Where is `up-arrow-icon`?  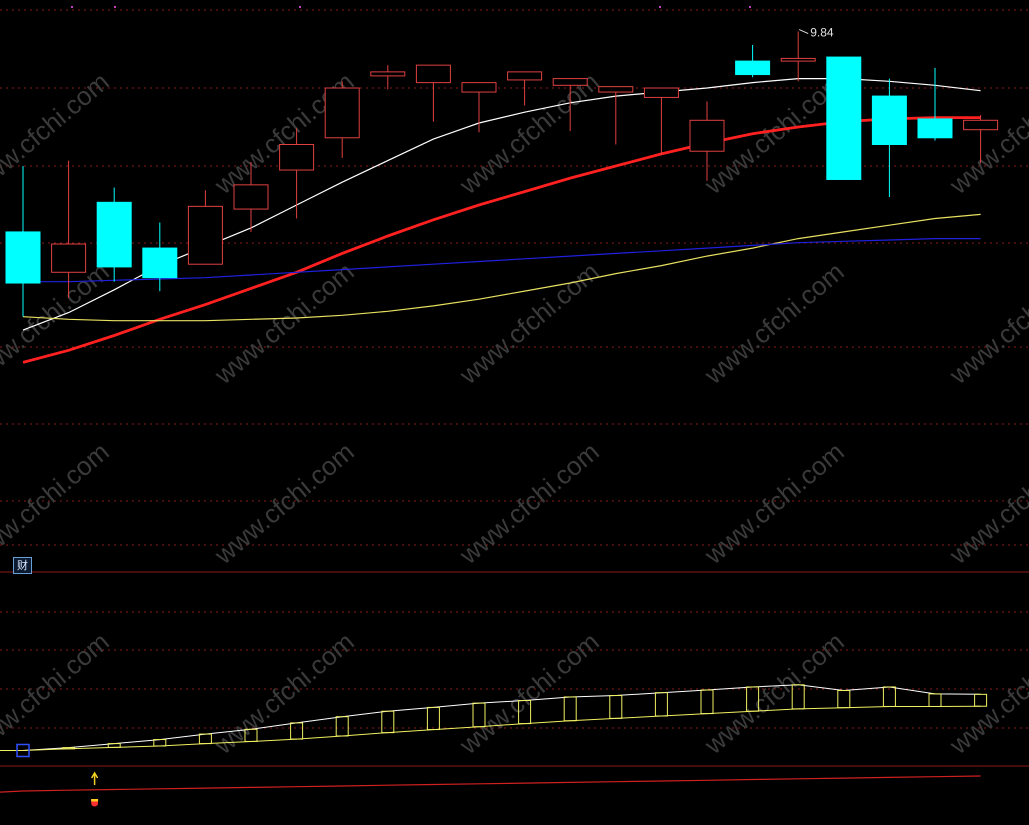
up-arrow-icon is located at coordinates (94, 778).